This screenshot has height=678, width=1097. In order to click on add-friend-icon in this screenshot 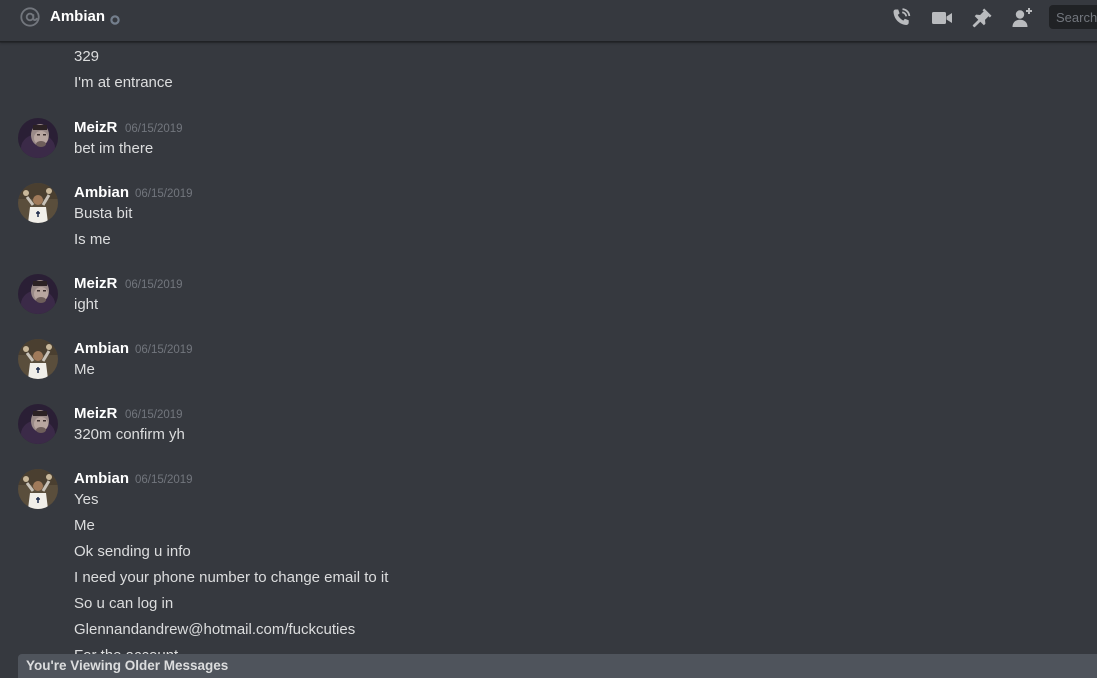, I will do `click(1022, 18)`.